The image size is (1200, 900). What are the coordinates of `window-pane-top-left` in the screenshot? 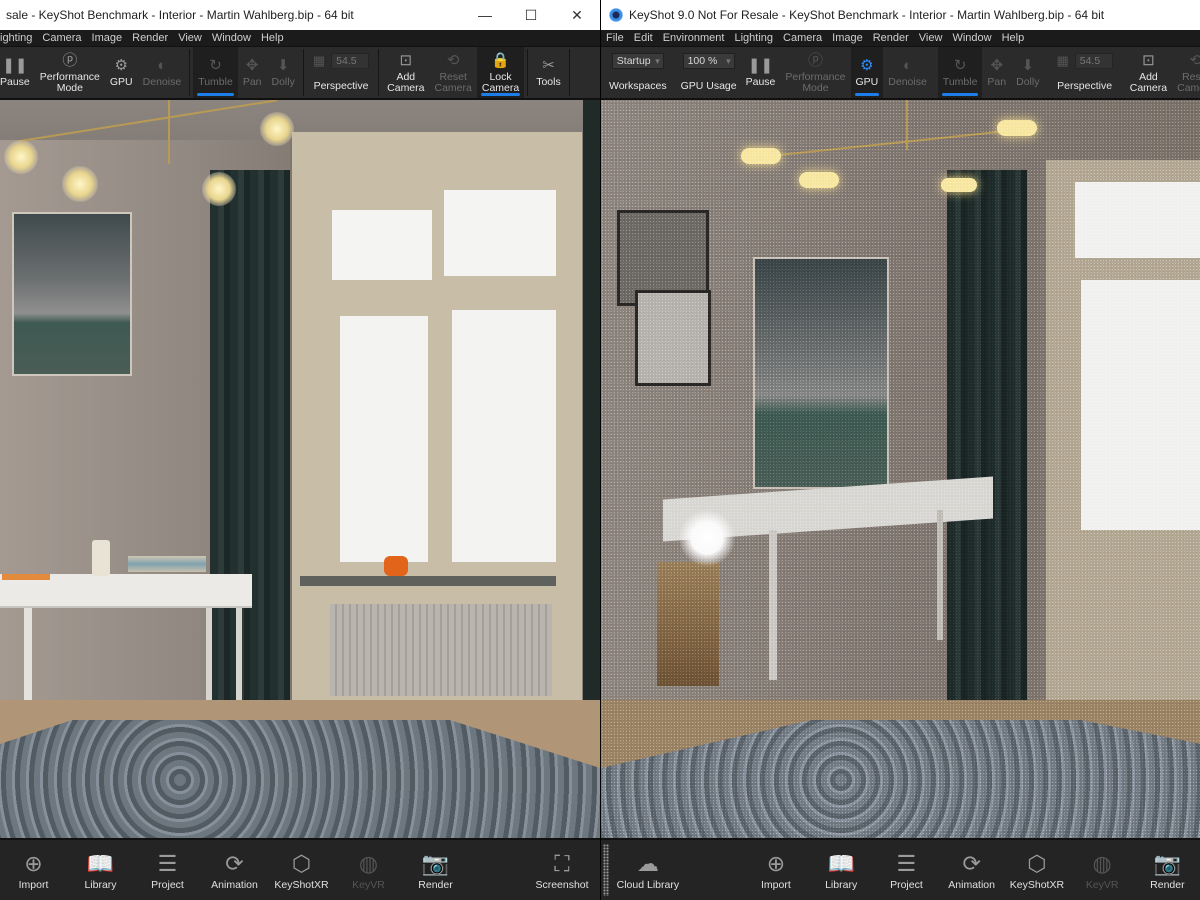 It's located at (382, 245).